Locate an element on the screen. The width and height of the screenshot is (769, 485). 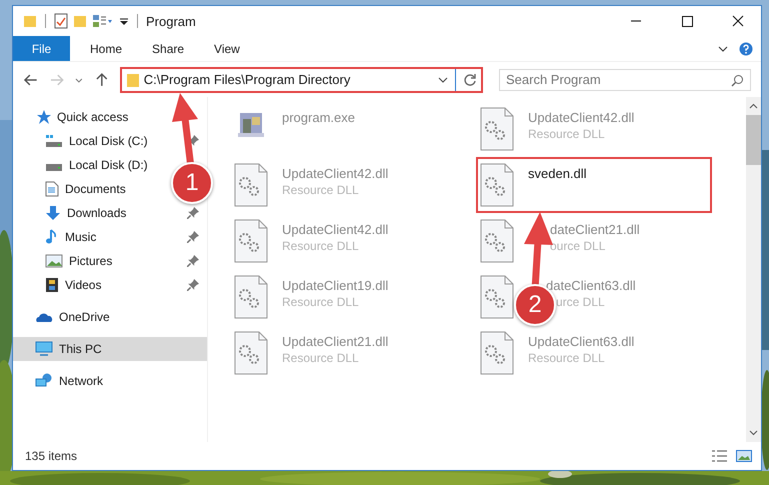
sidebar-item: This PC is located at coordinates (80, 349).